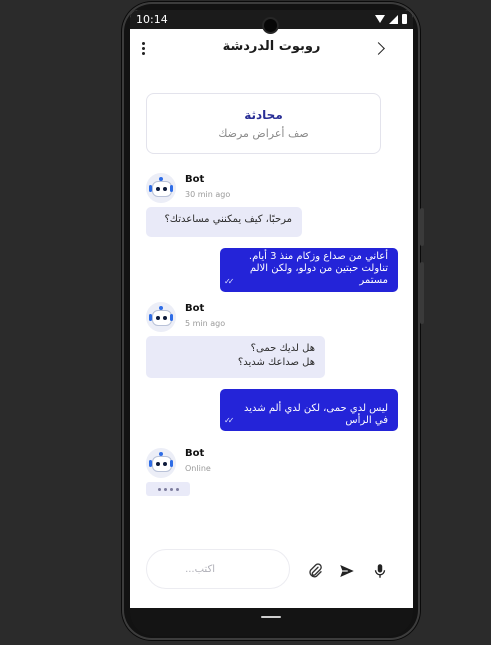  I want to click on app-header: روبوت الدردشة, so click(271, 49).